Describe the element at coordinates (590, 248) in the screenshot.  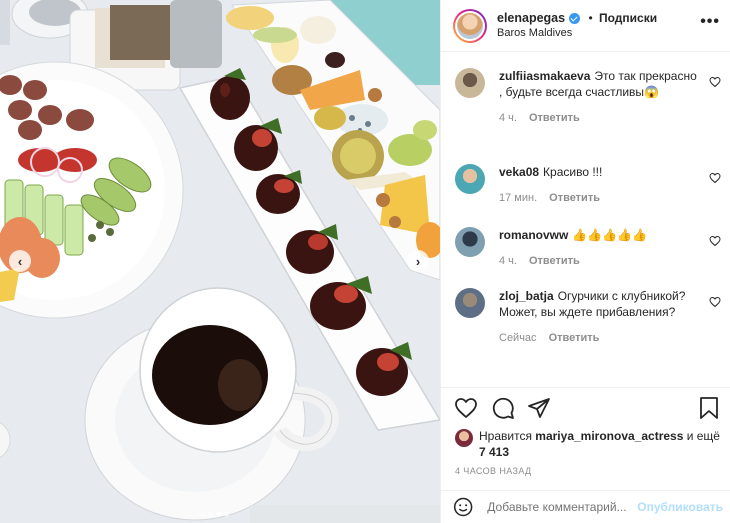
I see `comment-item: romanovww 👍👍👍👍👍 4 ч. Ответить` at that location.